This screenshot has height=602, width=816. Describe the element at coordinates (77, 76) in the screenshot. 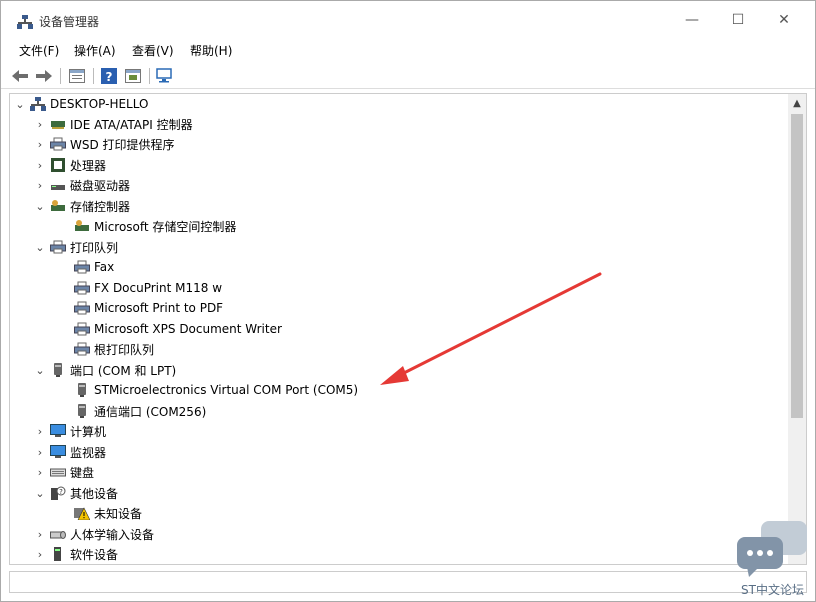

I see `properties-icon` at that location.